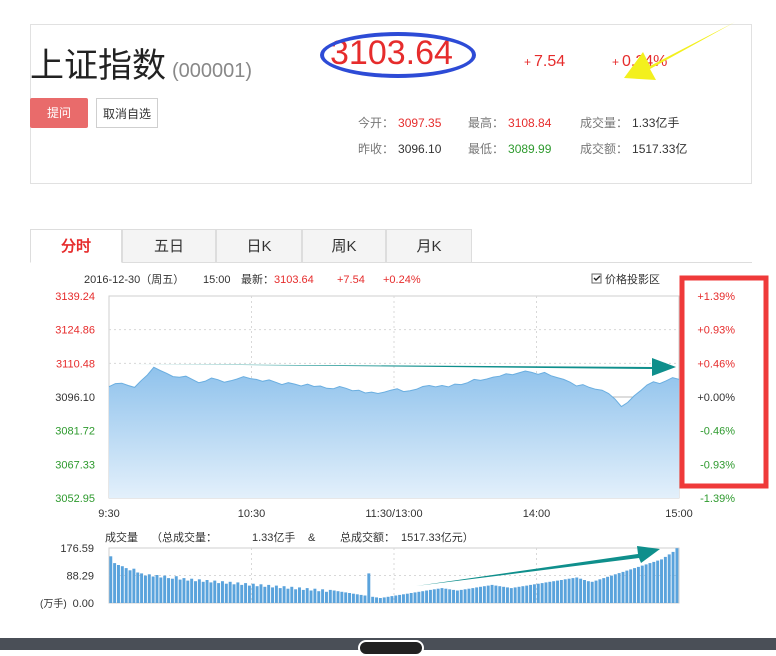 The height and width of the screenshot is (656, 776). Describe the element at coordinates (294, 280) in the screenshot. I see `chart-latest: 3103.64` at that location.